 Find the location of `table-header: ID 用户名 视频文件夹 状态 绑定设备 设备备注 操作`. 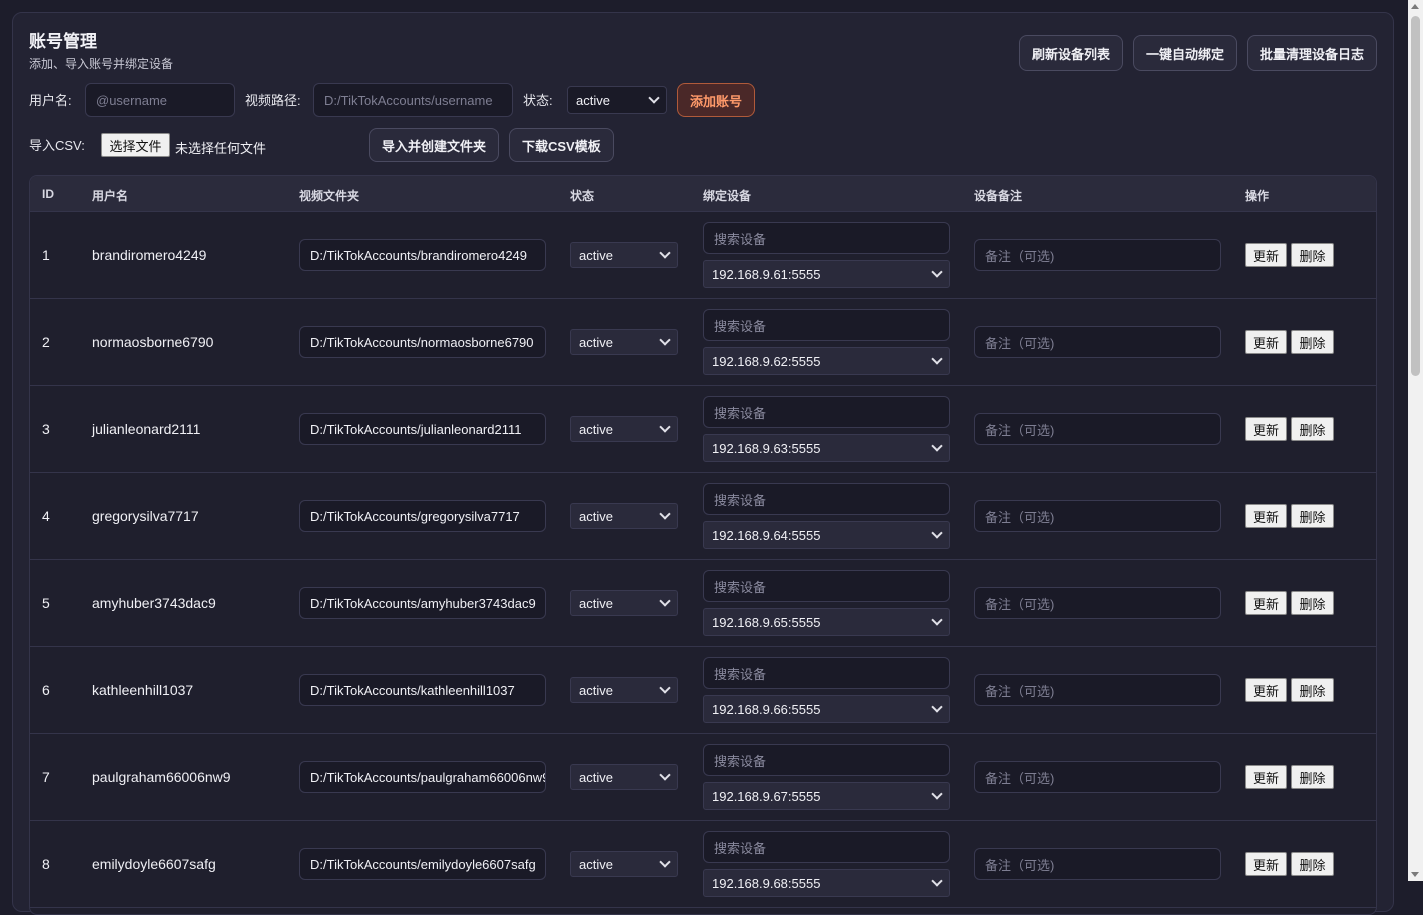

table-header: ID 用户名 视频文件夹 状态 绑定设备 设备备注 操作 is located at coordinates (703, 194).